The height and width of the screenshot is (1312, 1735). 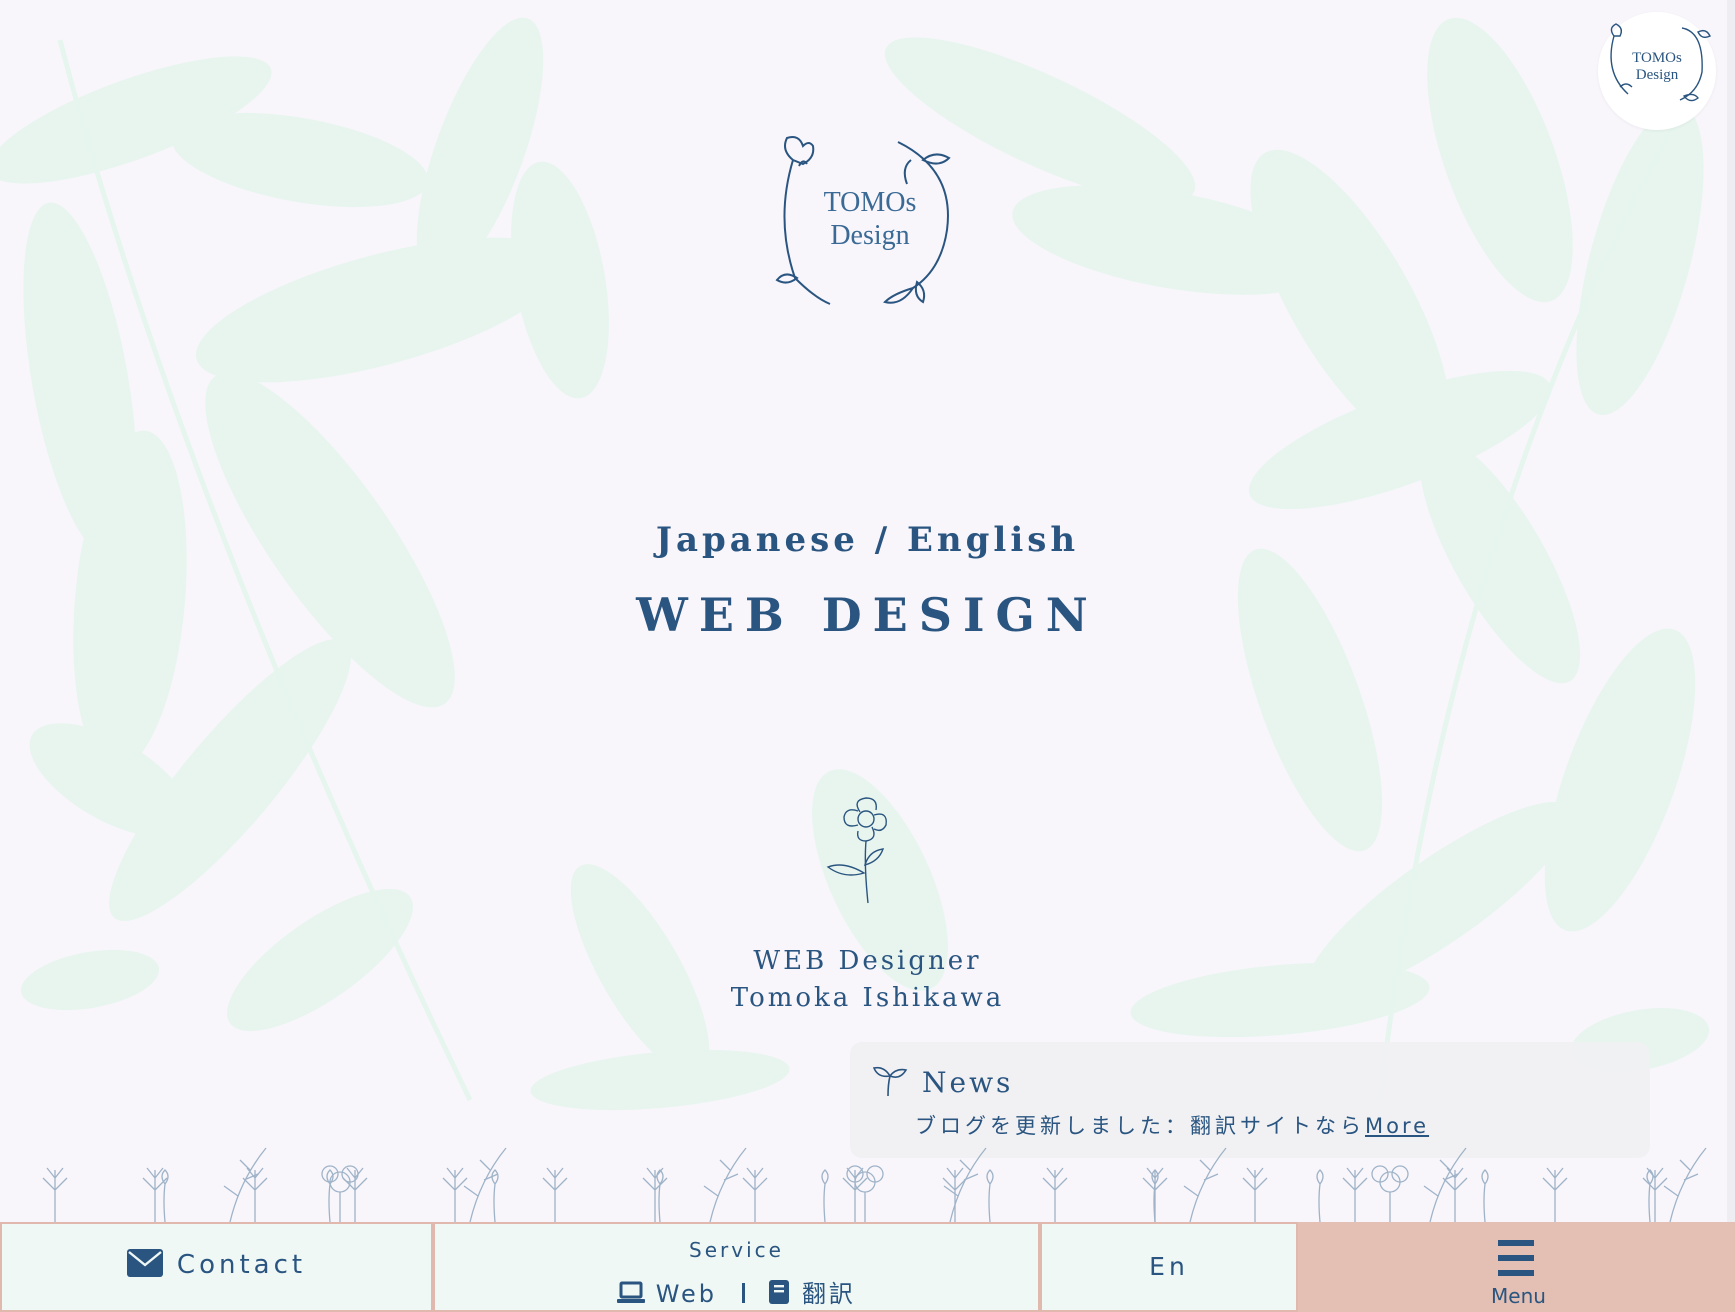 What do you see at coordinates (631, 1292) in the screenshot?
I see `laptop-icon` at bounding box center [631, 1292].